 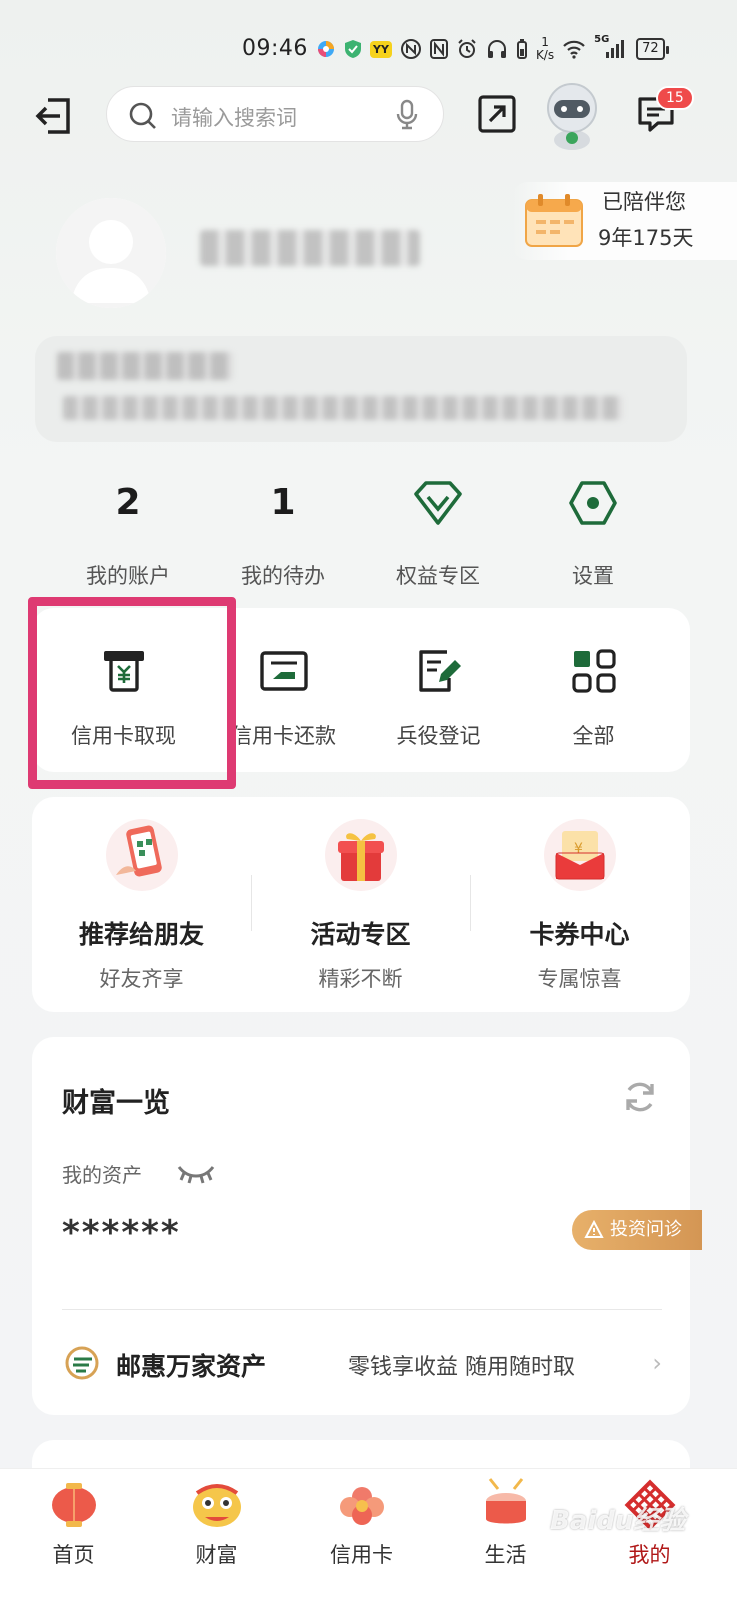 What do you see at coordinates (554, 220) in the screenshot?
I see `calendar-icon` at bounding box center [554, 220].